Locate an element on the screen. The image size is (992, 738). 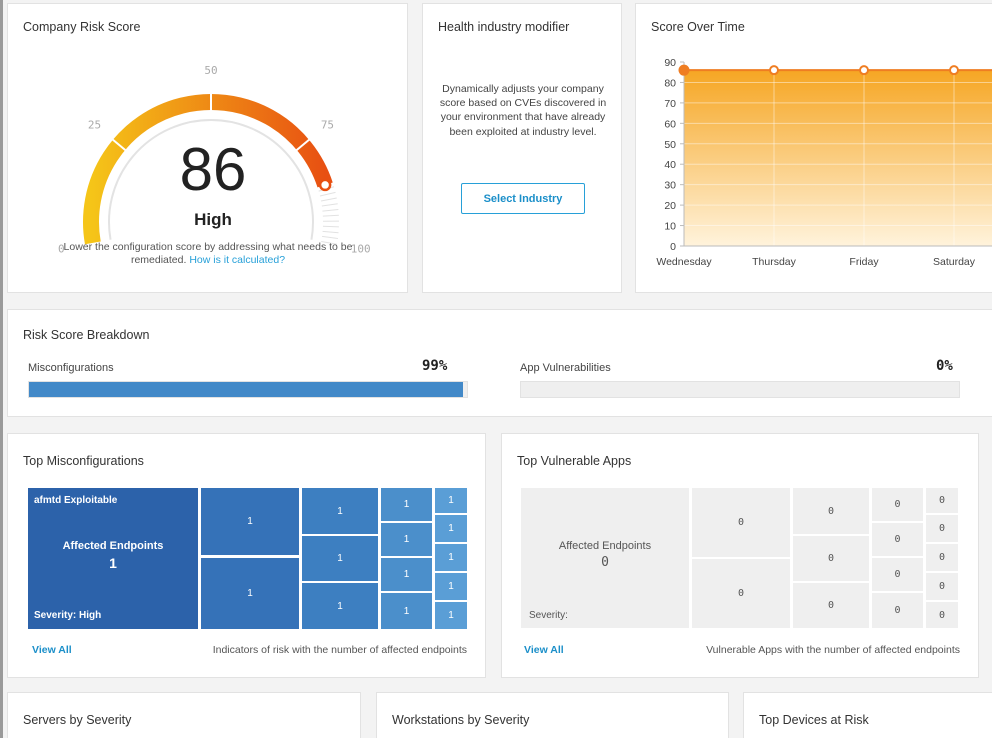
y-tick-label: 80 is located at coordinates (670, 83).